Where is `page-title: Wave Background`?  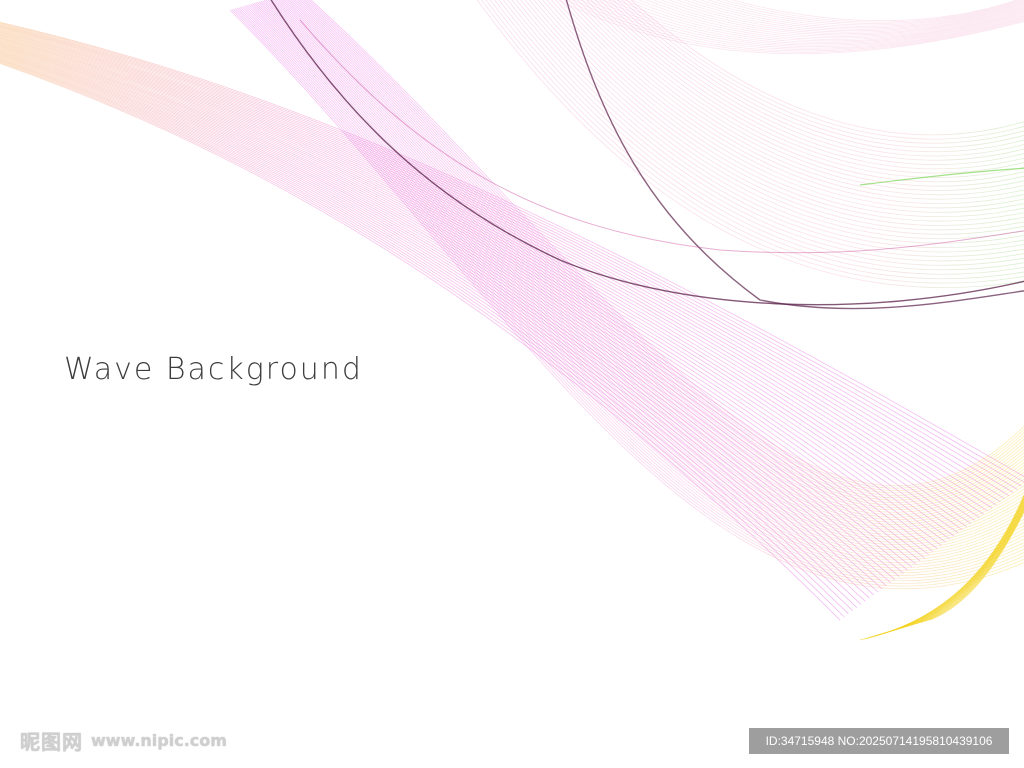 page-title: Wave Background is located at coordinates (213, 369).